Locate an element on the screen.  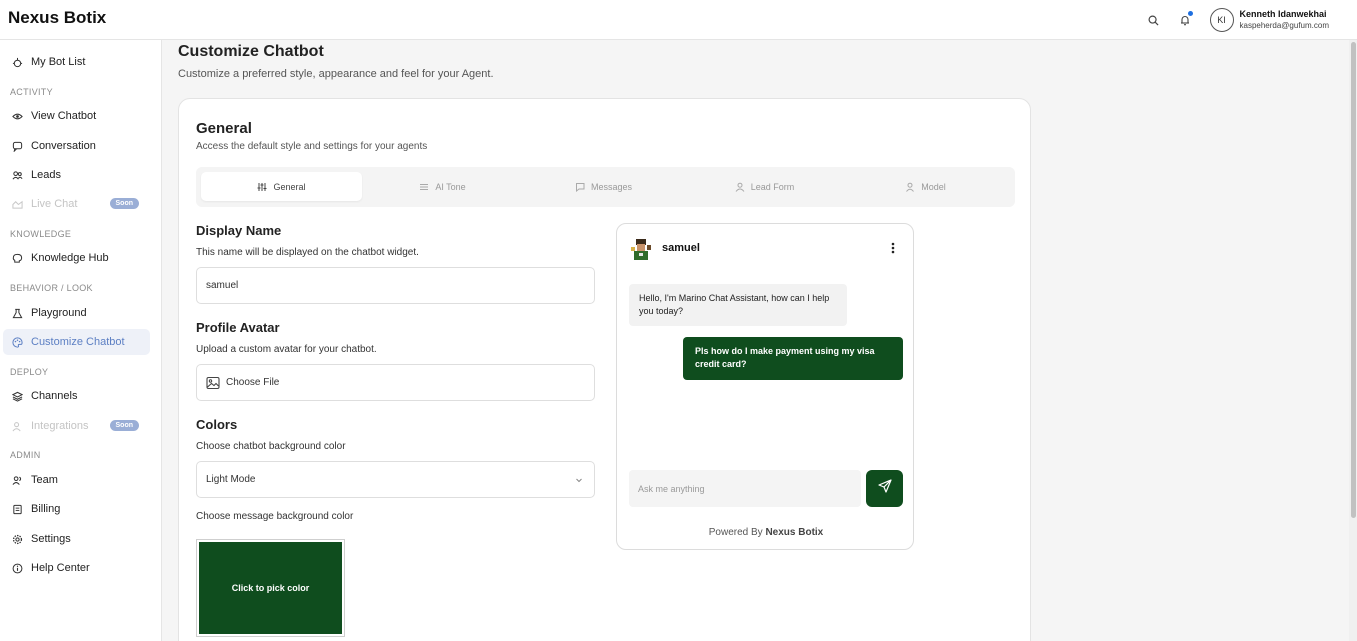
bg-color-value: Light Mode is located at coordinates (231, 479).